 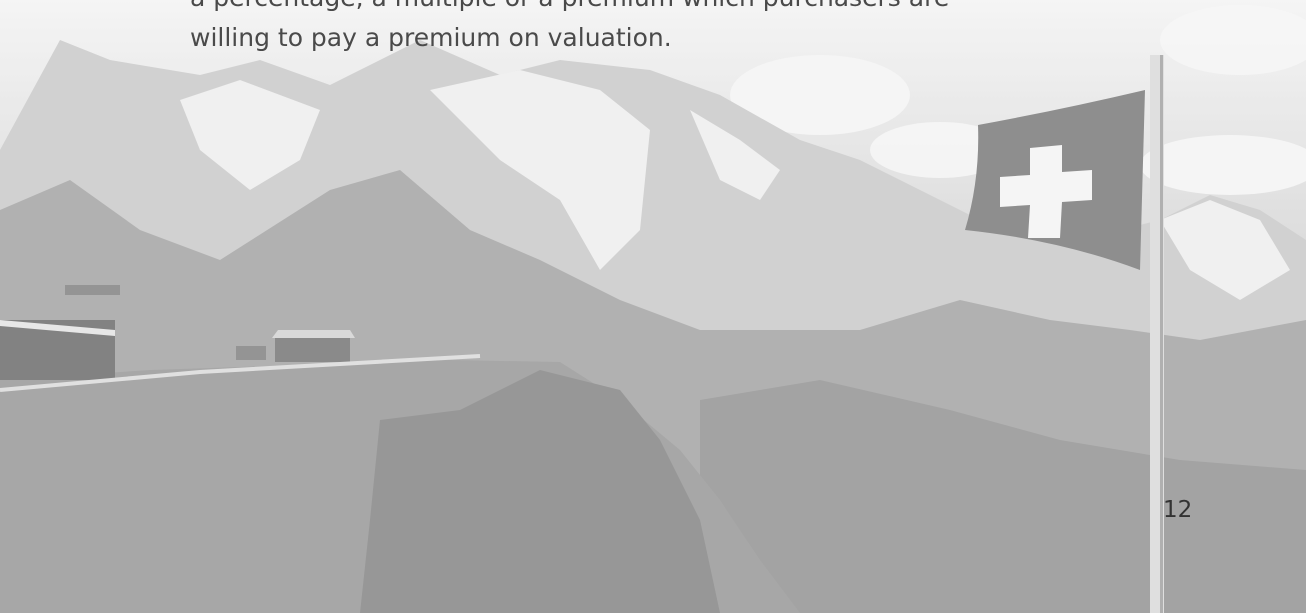 What do you see at coordinates (431, 37) in the screenshot?
I see `body-line-2: willing to pay a premium on valuation.` at bounding box center [431, 37].